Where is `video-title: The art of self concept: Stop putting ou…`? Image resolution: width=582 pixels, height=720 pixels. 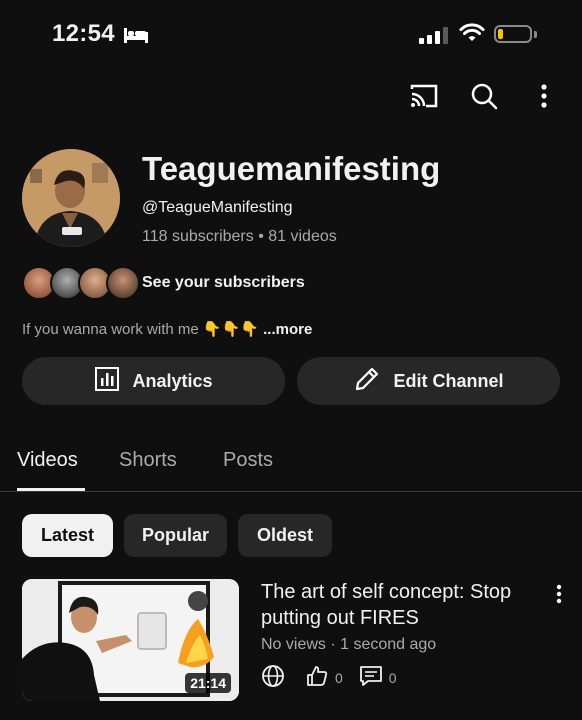
video-title: The art of self concept: Stop putting ou… is located at coordinates (401, 605).